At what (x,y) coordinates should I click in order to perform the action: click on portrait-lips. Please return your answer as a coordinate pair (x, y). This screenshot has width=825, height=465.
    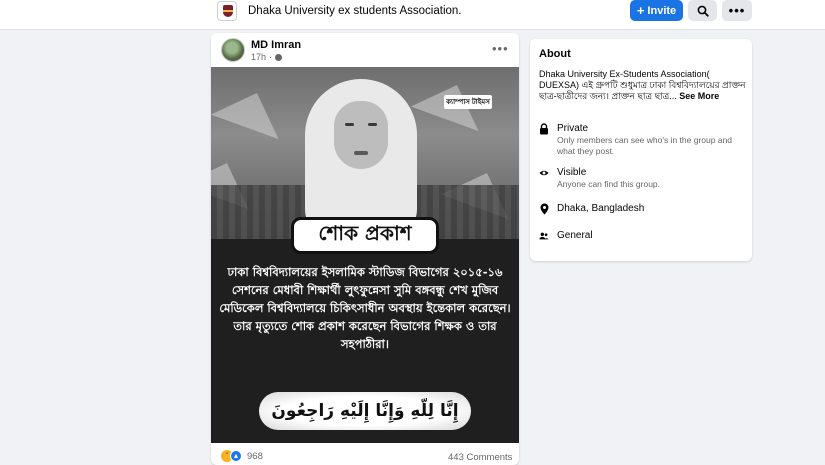
    Looking at the image, I should click on (361, 153).